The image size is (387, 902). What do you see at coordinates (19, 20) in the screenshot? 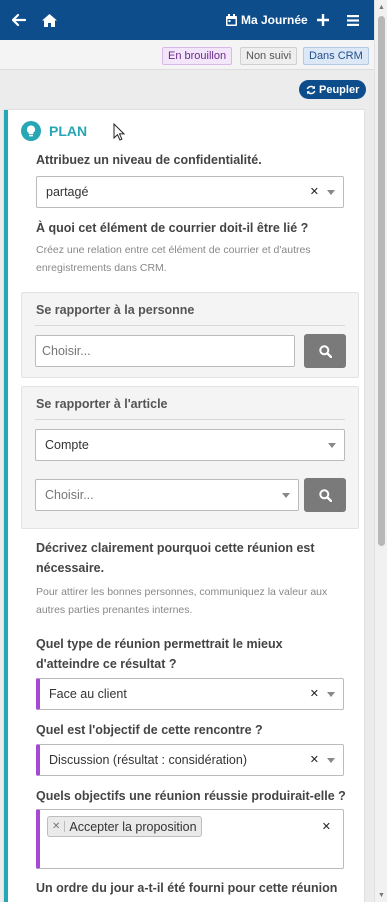
I see `arrow-left-icon` at bounding box center [19, 20].